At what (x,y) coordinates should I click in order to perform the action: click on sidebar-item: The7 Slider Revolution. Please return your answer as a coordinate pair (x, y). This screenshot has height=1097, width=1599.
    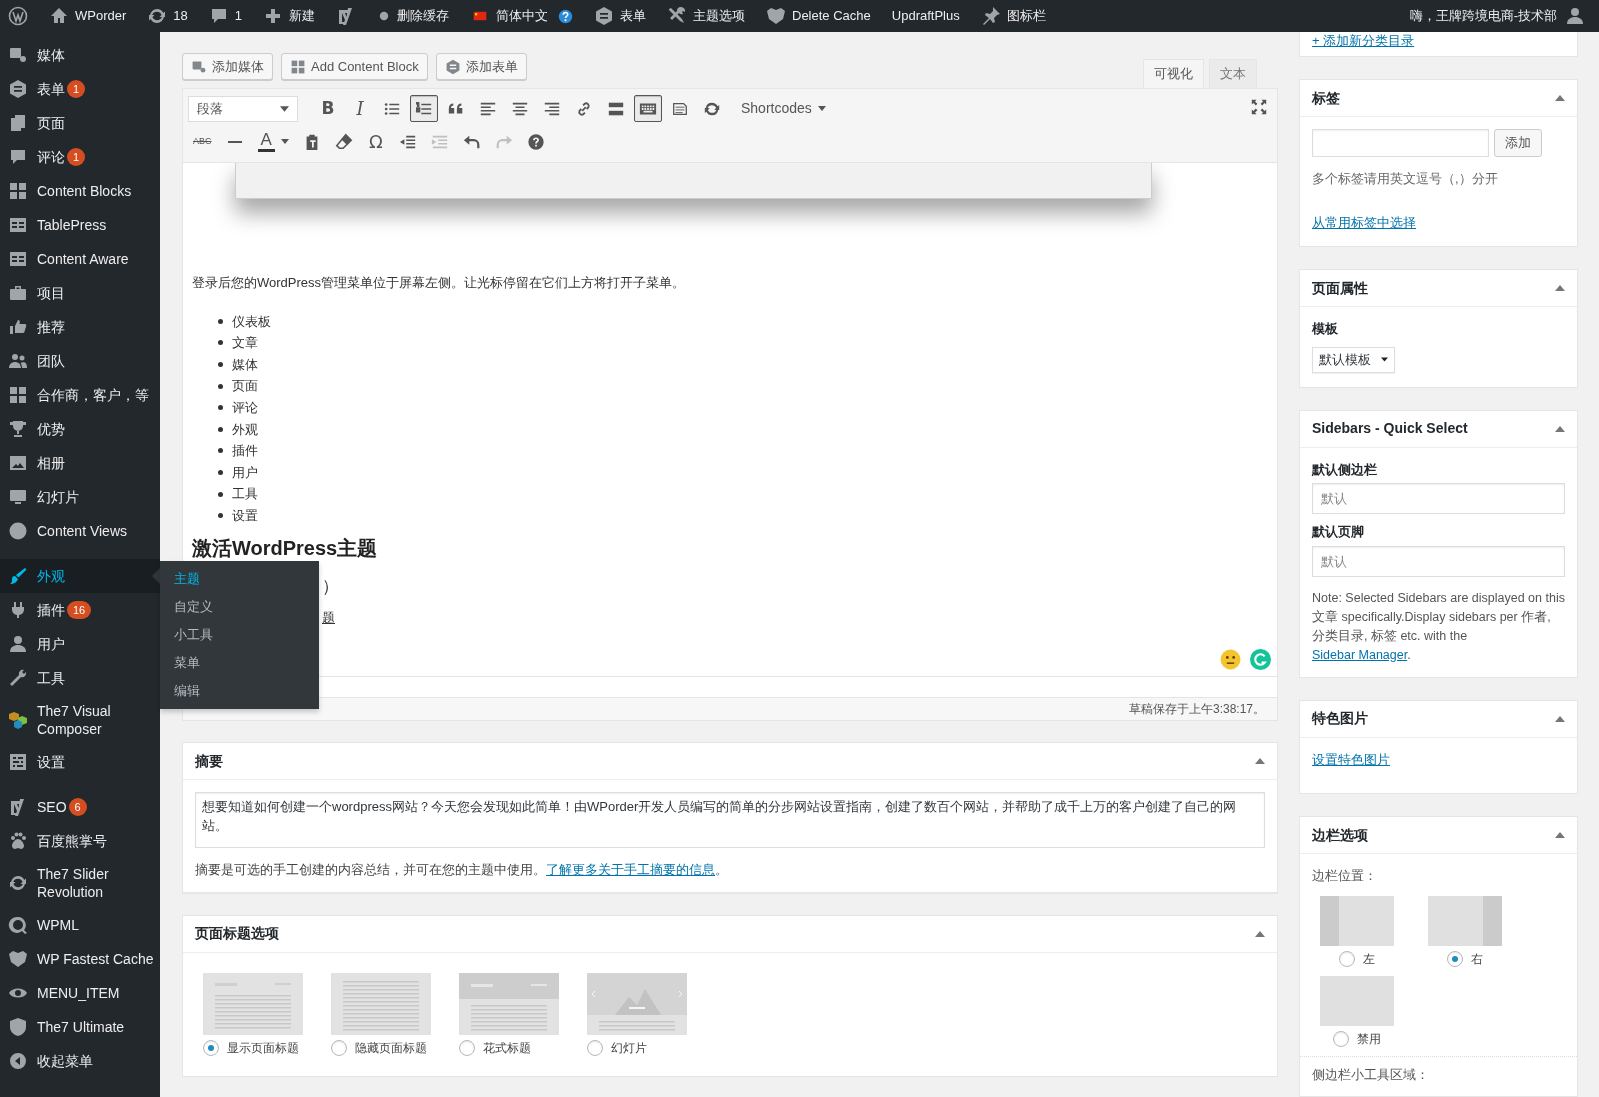
    Looking at the image, I should click on (80, 883).